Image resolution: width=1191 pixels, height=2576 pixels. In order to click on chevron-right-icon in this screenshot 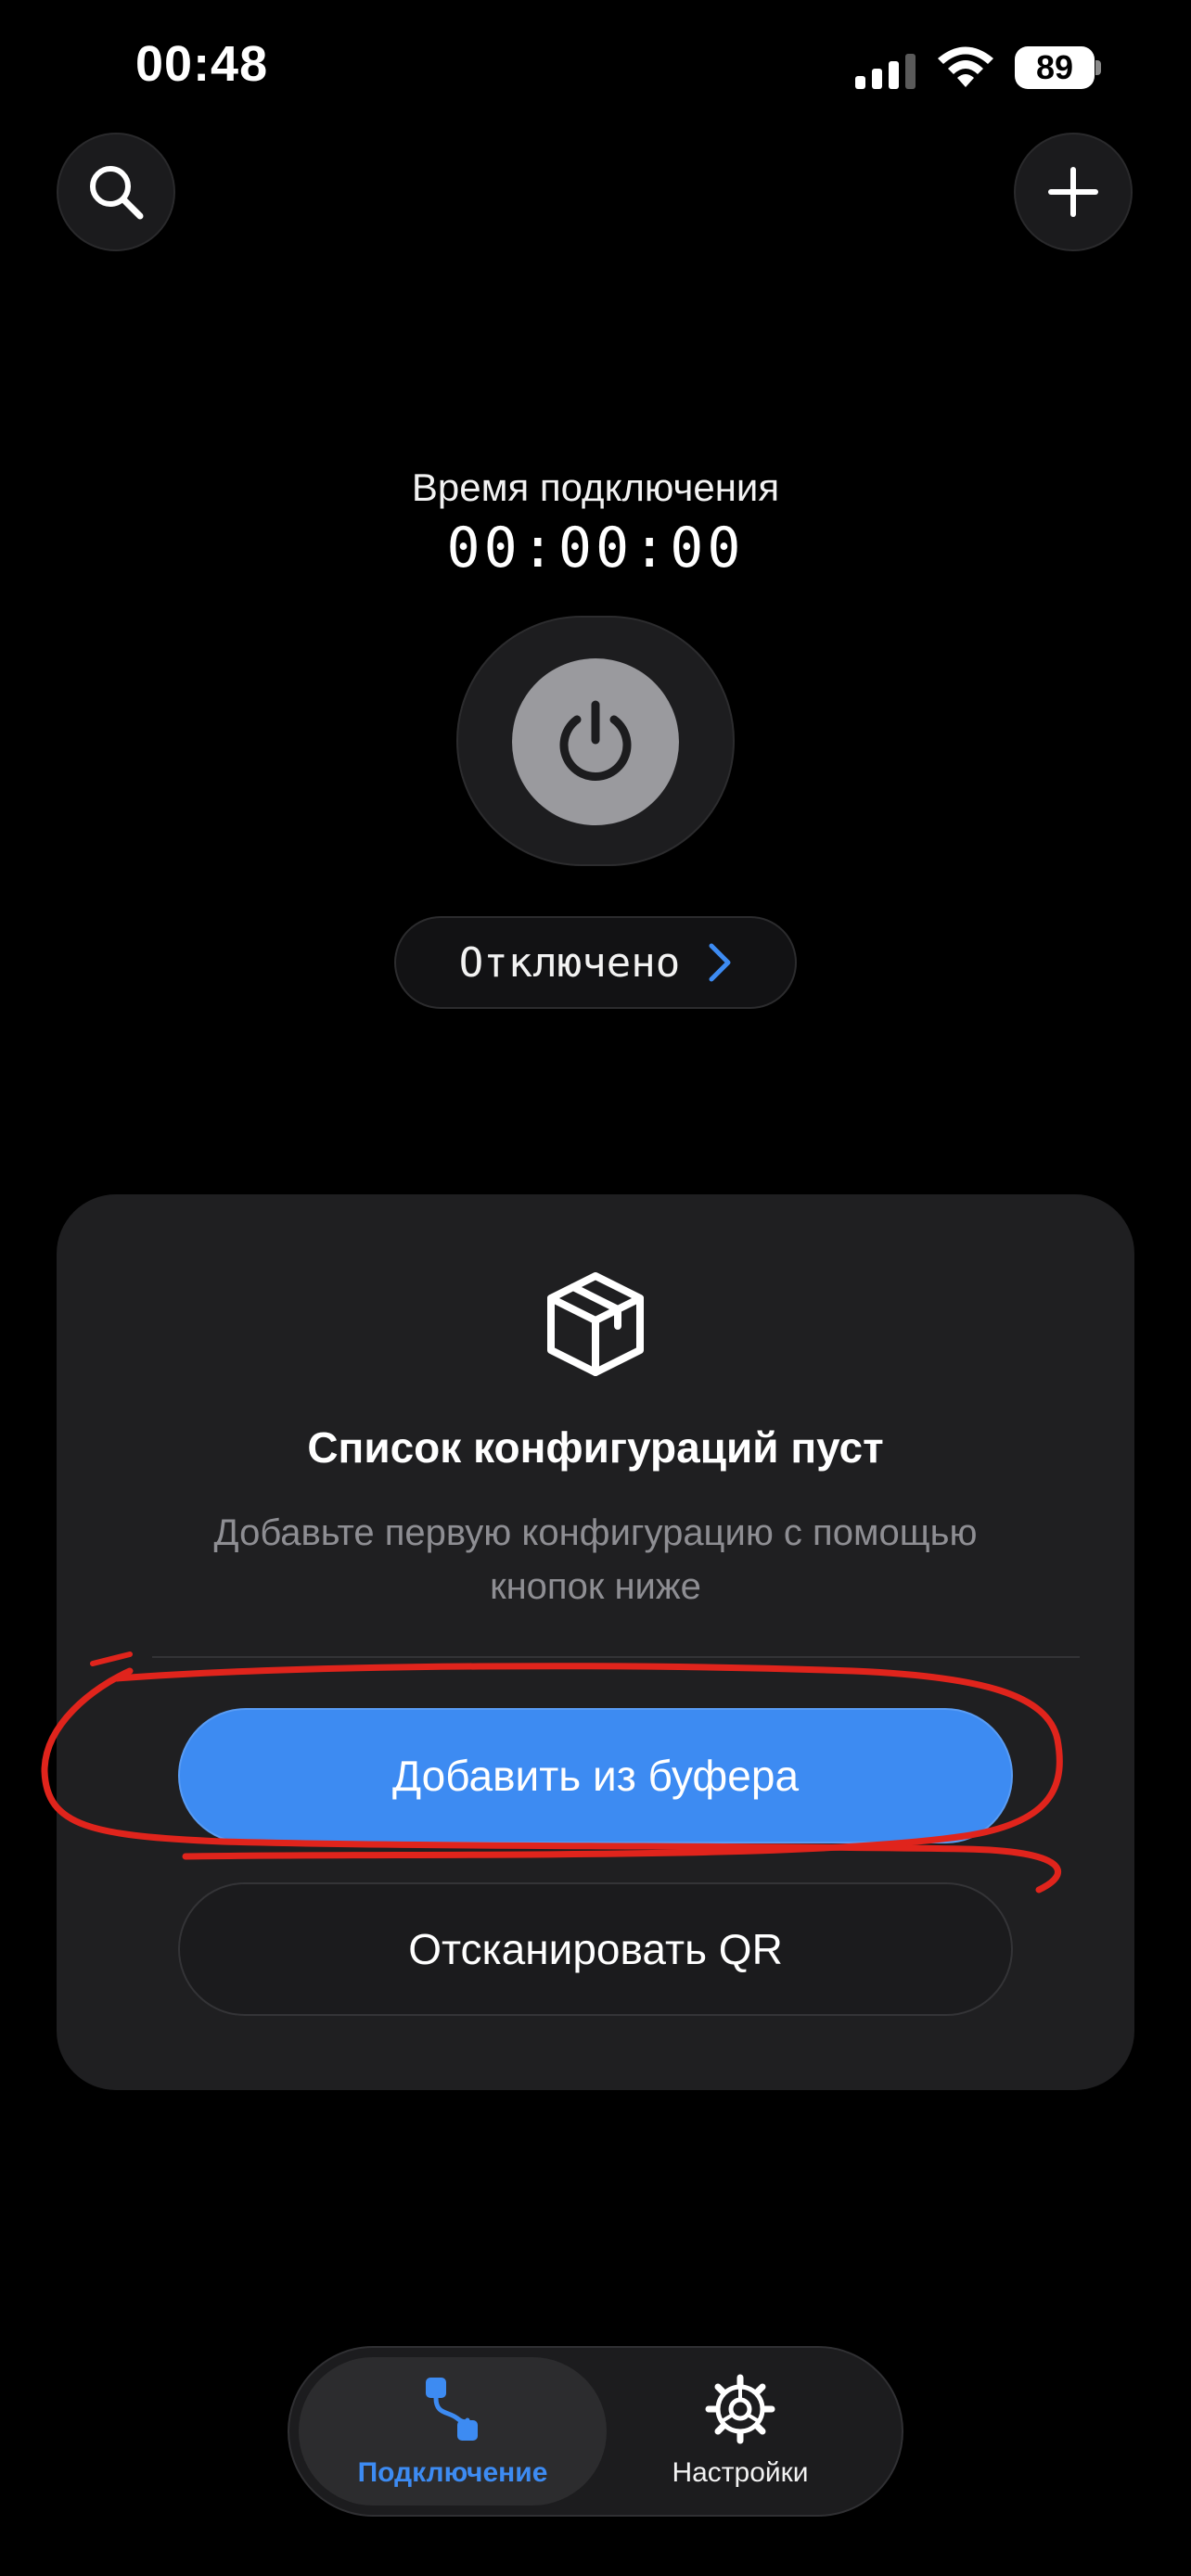, I will do `click(720, 963)`.